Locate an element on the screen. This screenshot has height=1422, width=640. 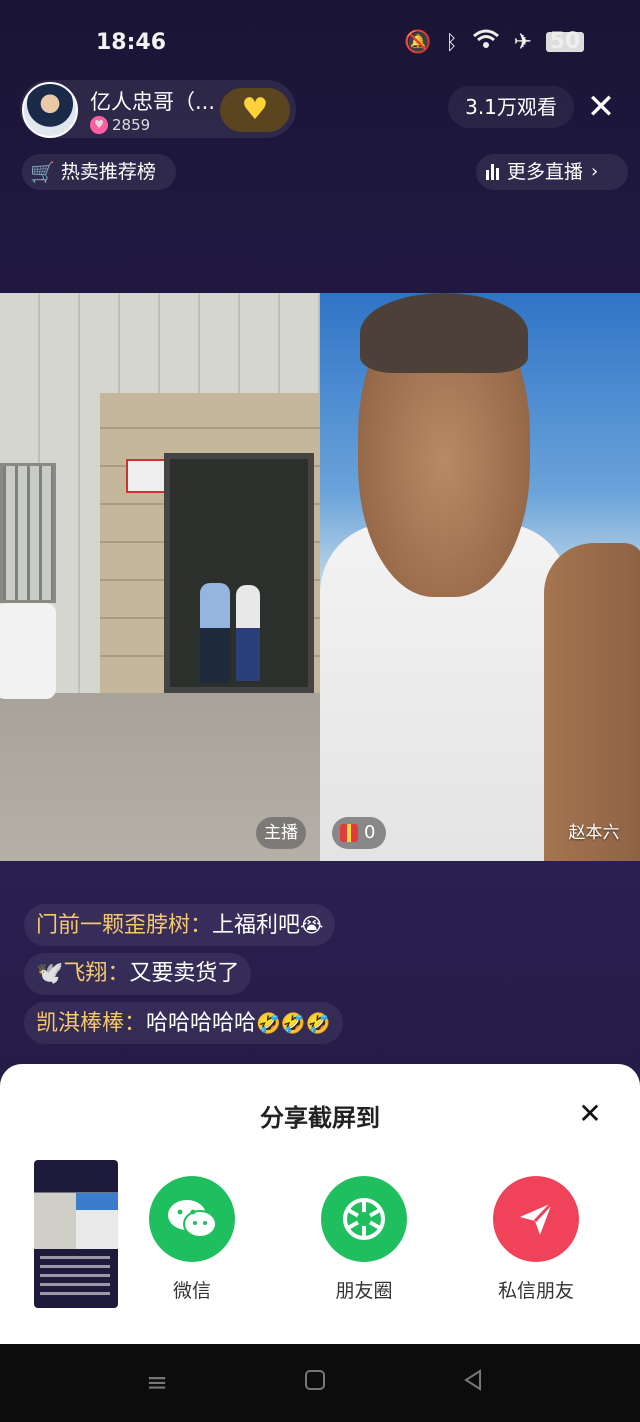
bluetooth-icon: ᛒ is located at coordinates (451, 42).